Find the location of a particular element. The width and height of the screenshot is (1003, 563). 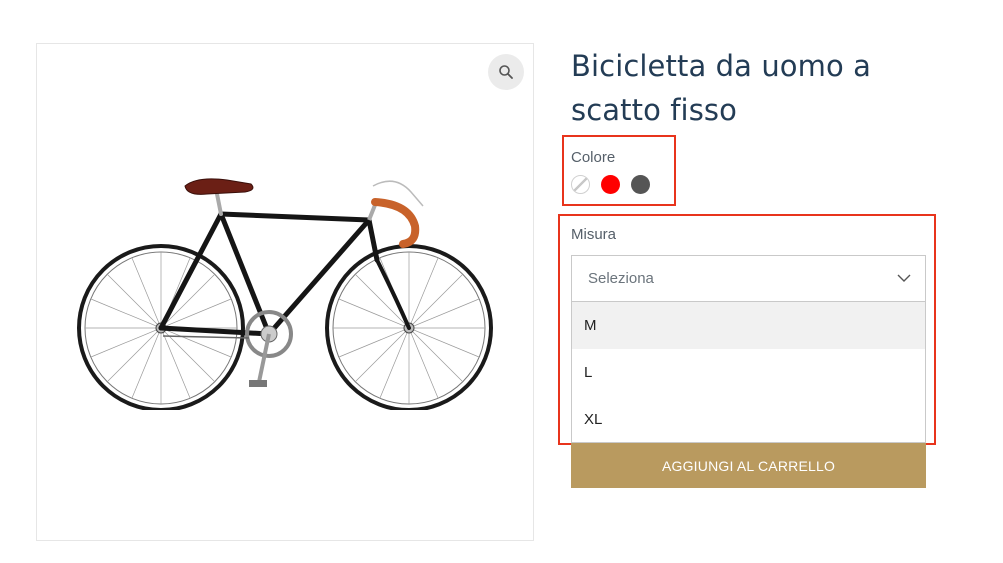

product-title-line1: Bicicletta da uomo a is located at coordinates (721, 66).